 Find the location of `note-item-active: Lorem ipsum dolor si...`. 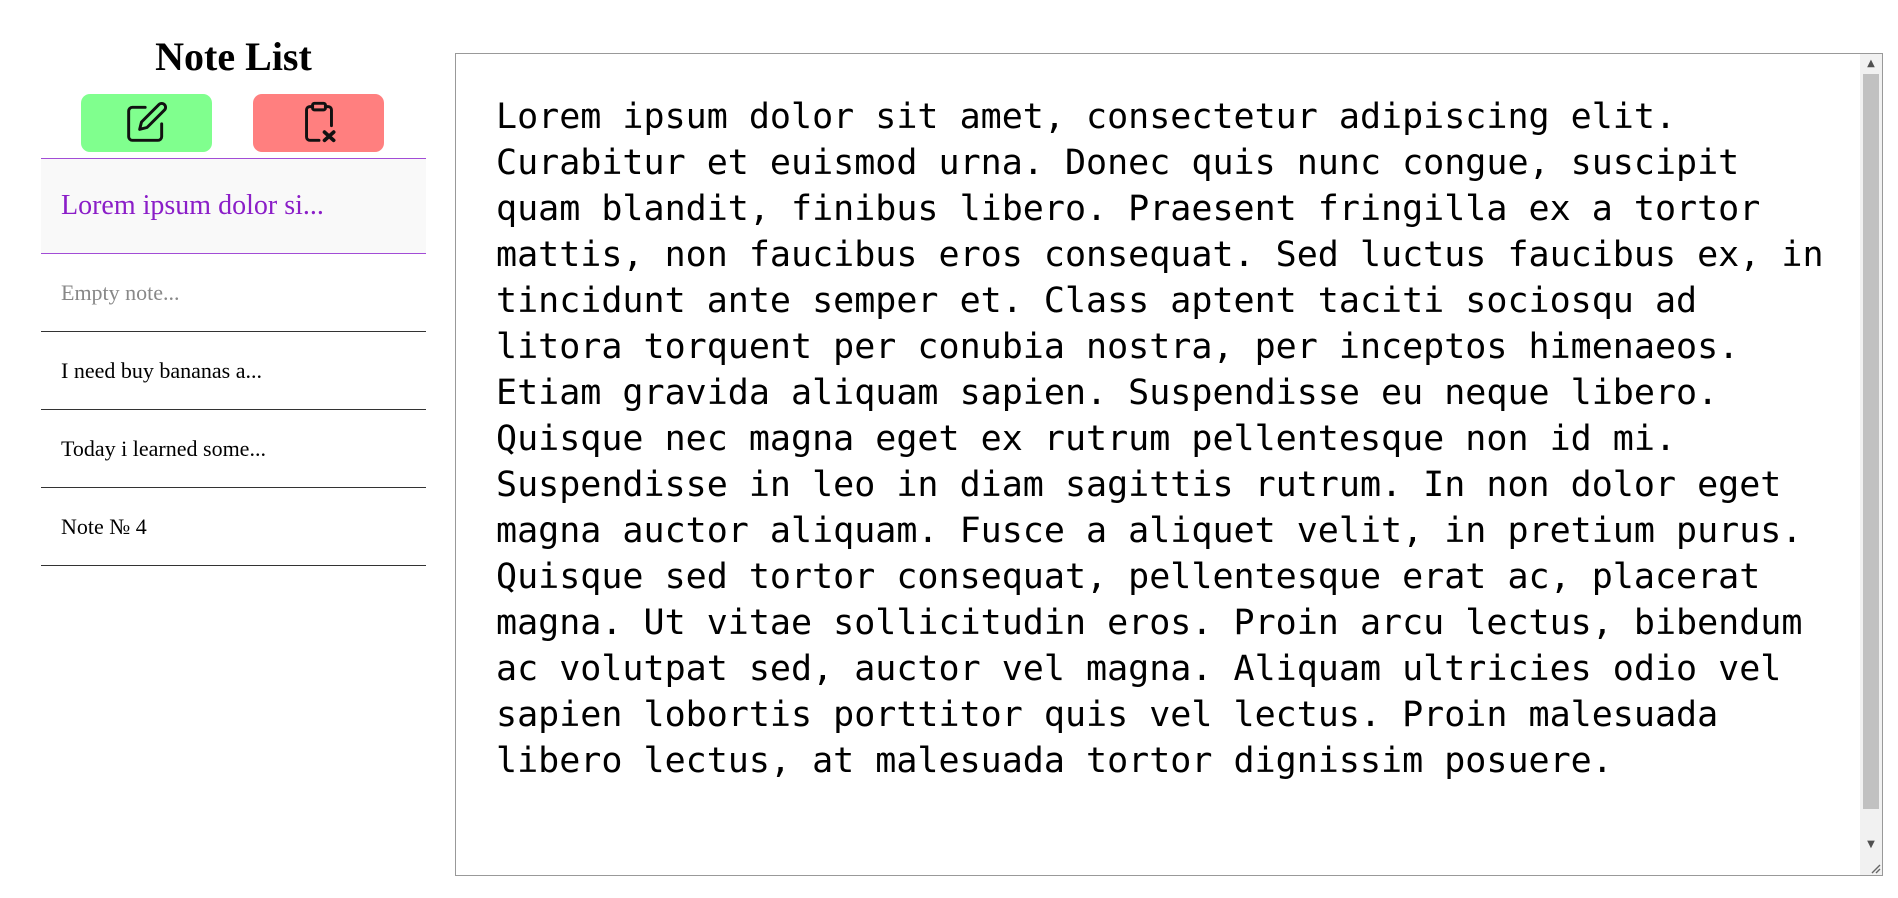

note-item-active: Lorem ipsum dolor si... is located at coordinates (233, 206).